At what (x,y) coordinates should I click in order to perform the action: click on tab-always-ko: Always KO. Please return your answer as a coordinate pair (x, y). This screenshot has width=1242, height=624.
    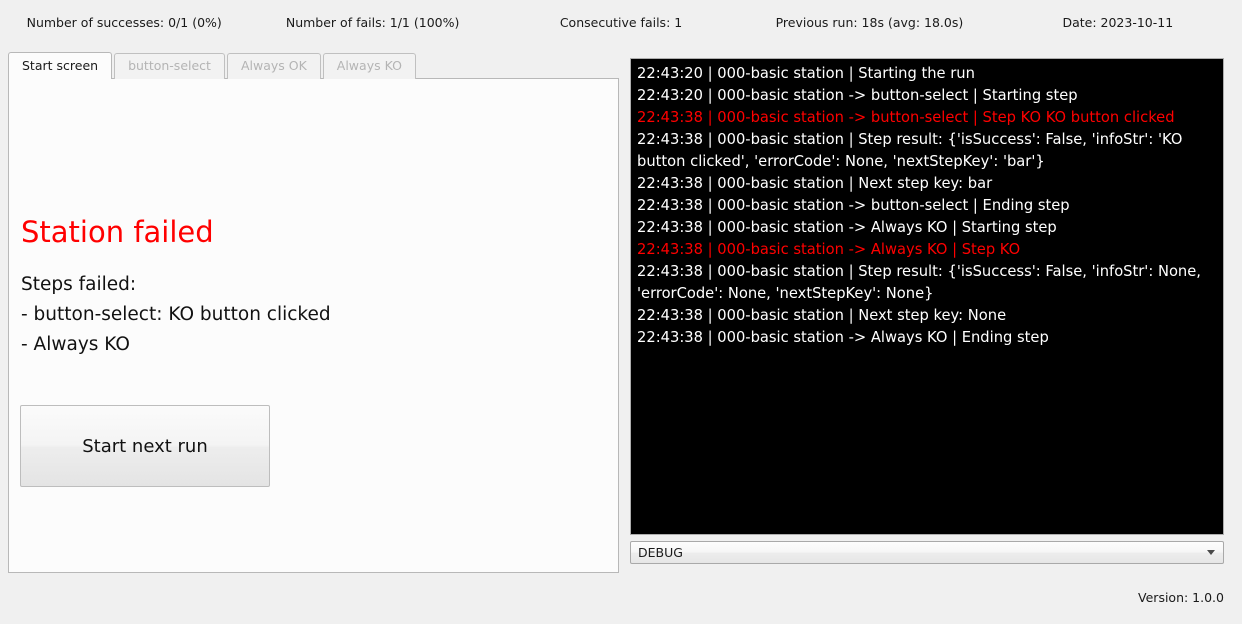
    Looking at the image, I should click on (369, 66).